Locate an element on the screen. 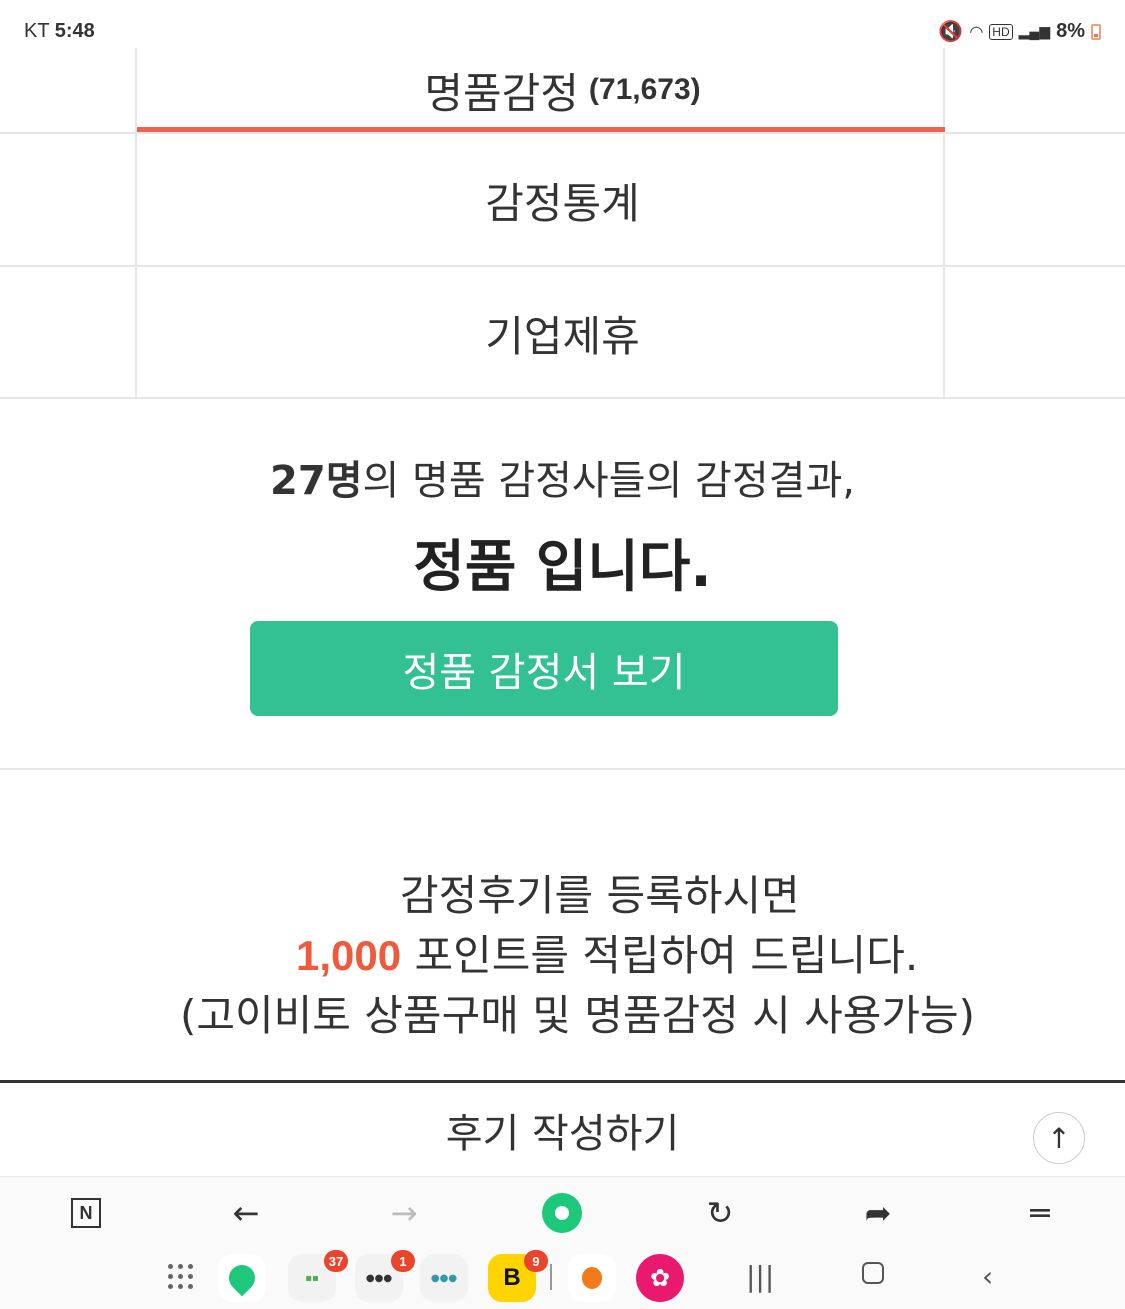 Image resolution: width=1125 pixels, height=1309 pixels. naver-green-dot-icon is located at coordinates (562, 1213).